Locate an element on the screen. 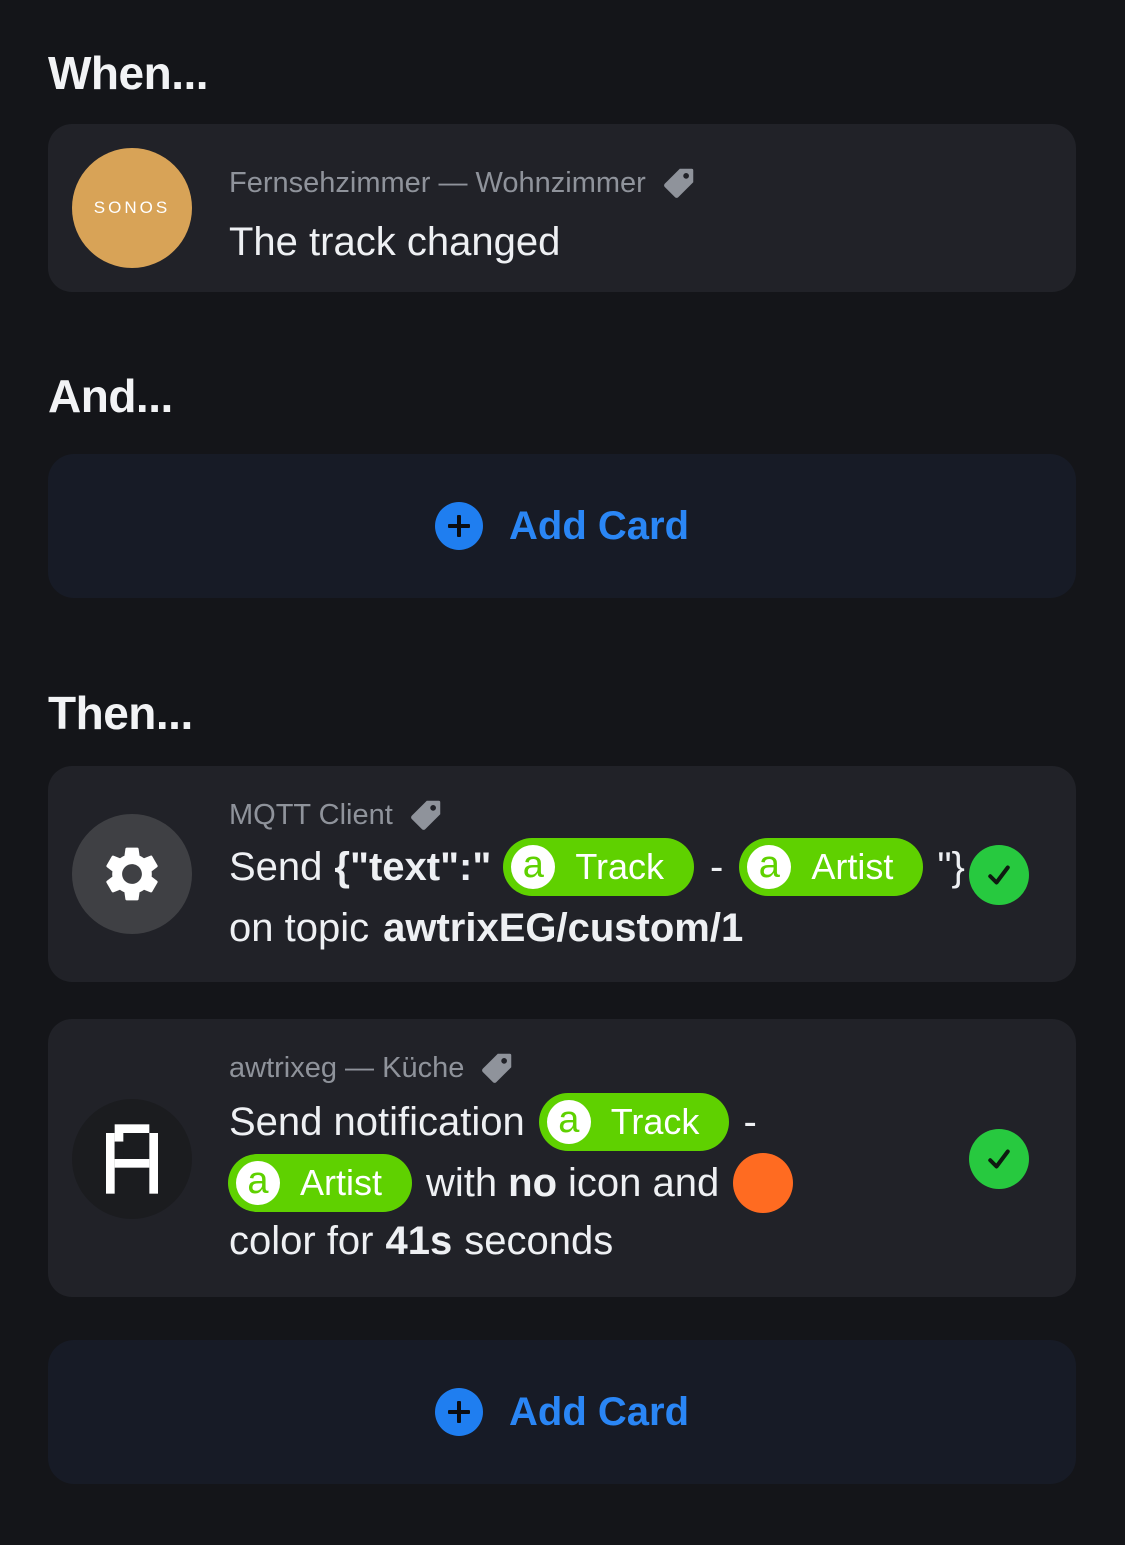  gear-icon is located at coordinates (132, 874).